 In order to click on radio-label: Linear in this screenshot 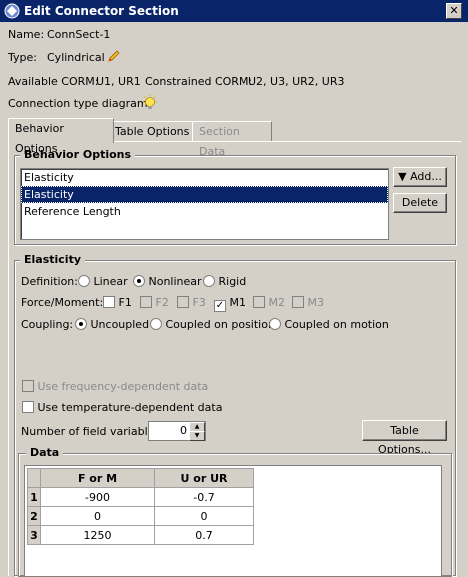, I will do `click(110, 281)`.